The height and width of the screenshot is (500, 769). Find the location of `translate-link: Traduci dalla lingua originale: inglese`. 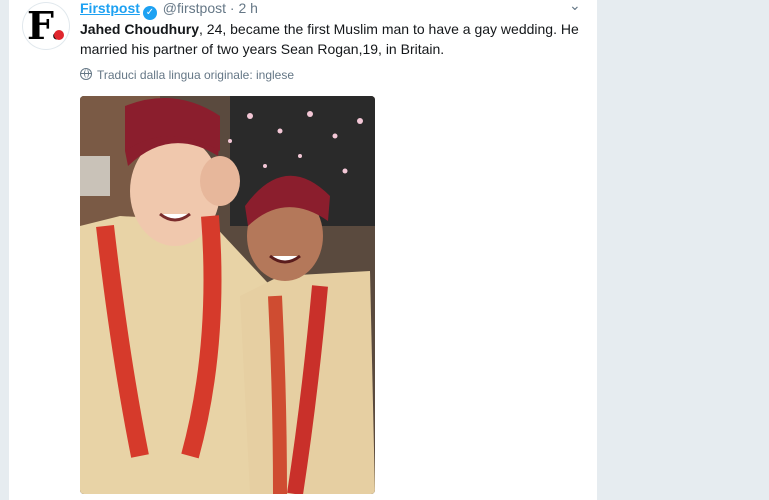

translate-link: Traduci dalla lingua originale: inglese is located at coordinates (187, 75).